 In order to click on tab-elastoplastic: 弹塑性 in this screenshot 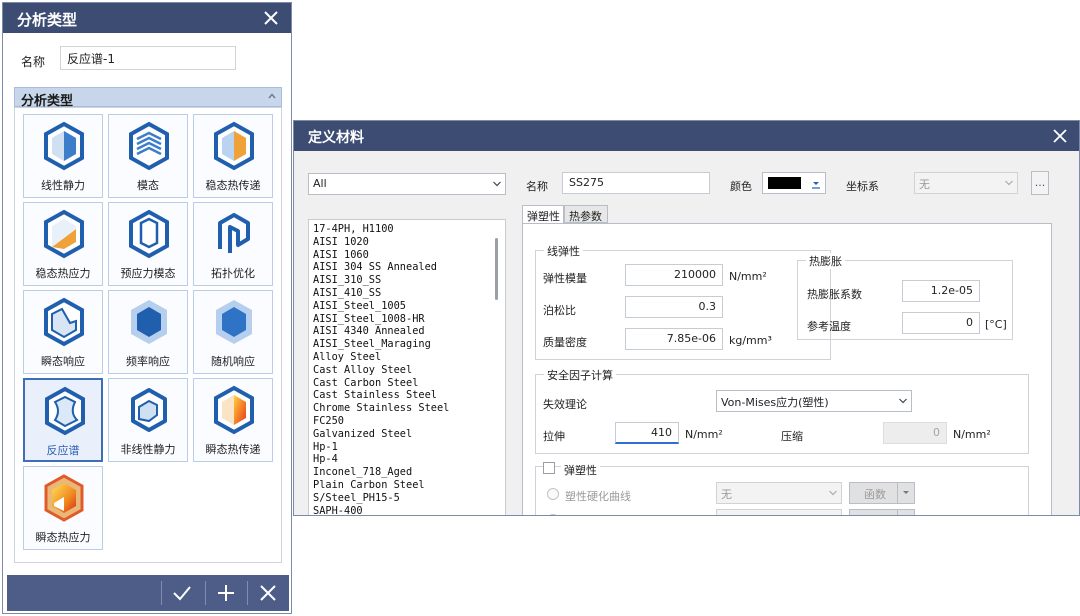, I will do `click(543, 214)`.